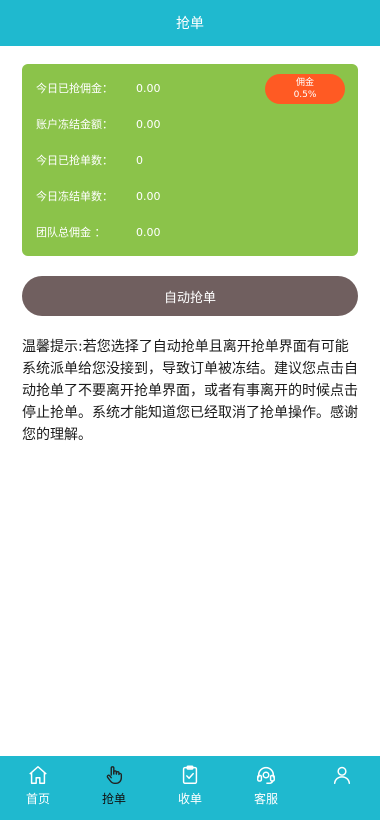  Describe the element at coordinates (113, 799) in the screenshot. I see `tab-label: 抢单` at that location.